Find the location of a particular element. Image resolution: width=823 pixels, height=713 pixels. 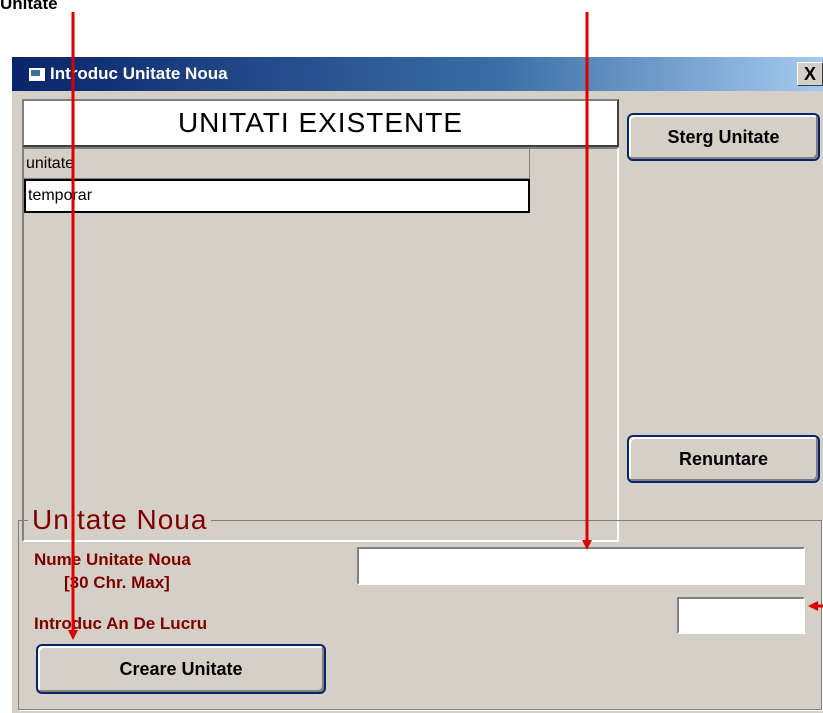

unit-name-label: Nume Unitate Noua is located at coordinates (112, 559).